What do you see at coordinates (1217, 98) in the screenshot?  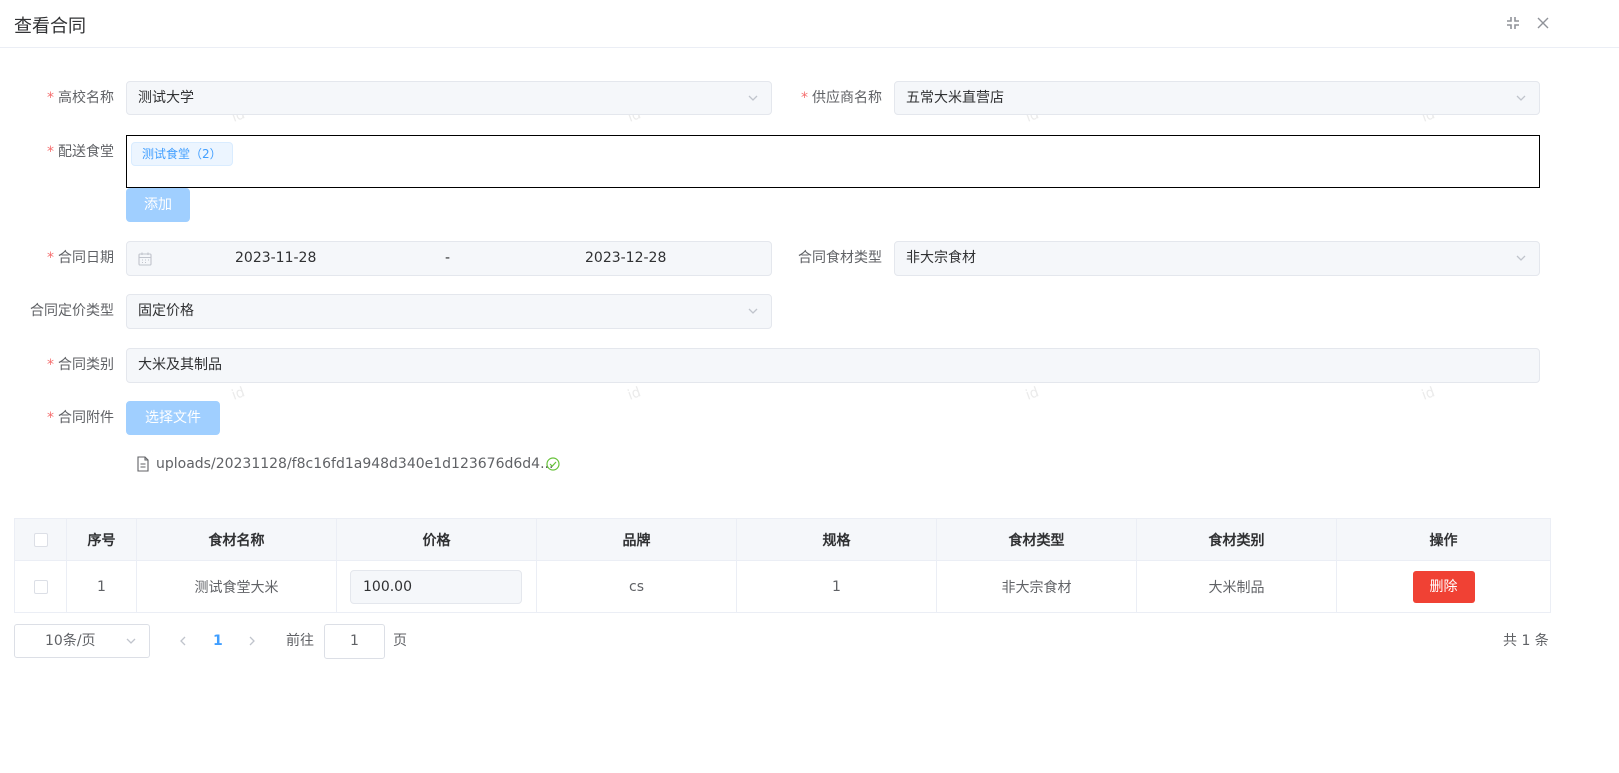 I see `supplier-select: 五常大米直营店` at bounding box center [1217, 98].